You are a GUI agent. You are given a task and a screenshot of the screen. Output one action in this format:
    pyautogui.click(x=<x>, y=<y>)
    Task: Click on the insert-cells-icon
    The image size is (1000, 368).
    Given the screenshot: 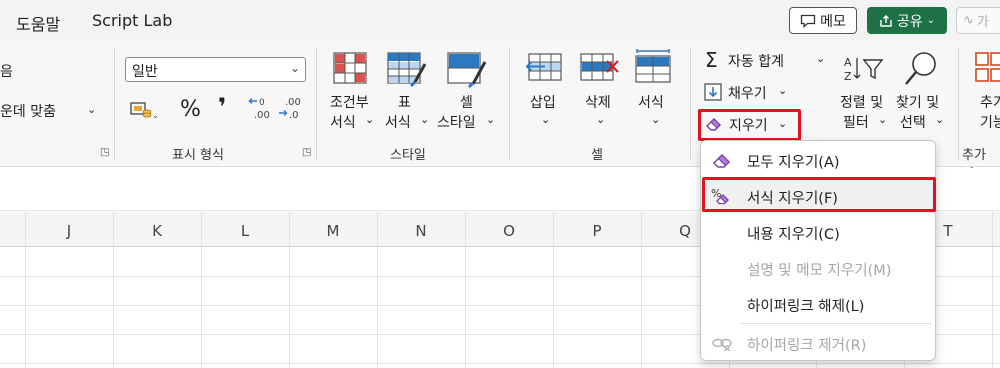 What is the action you would take?
    pyautogui.click(x=545, y=70)
    